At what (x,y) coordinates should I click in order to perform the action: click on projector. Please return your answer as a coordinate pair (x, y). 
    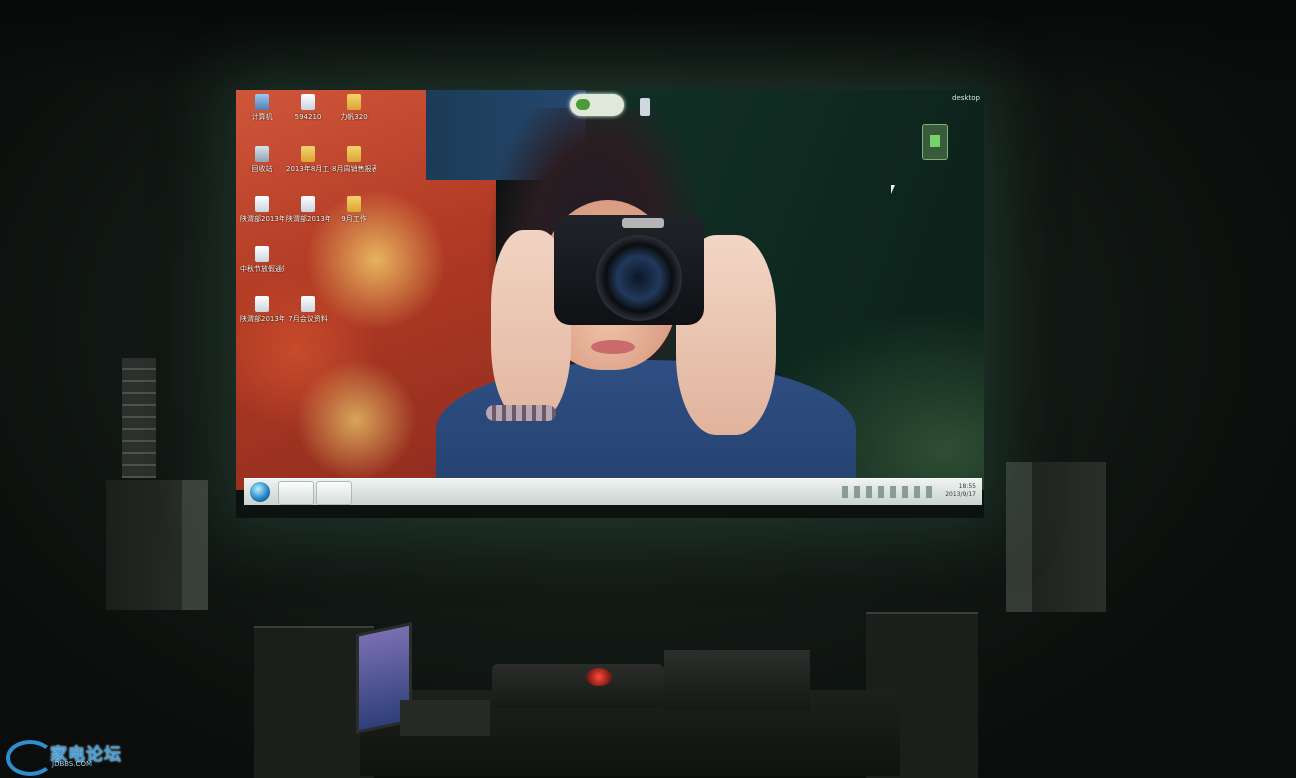
    Looking at the image, I should click on (578, 686).